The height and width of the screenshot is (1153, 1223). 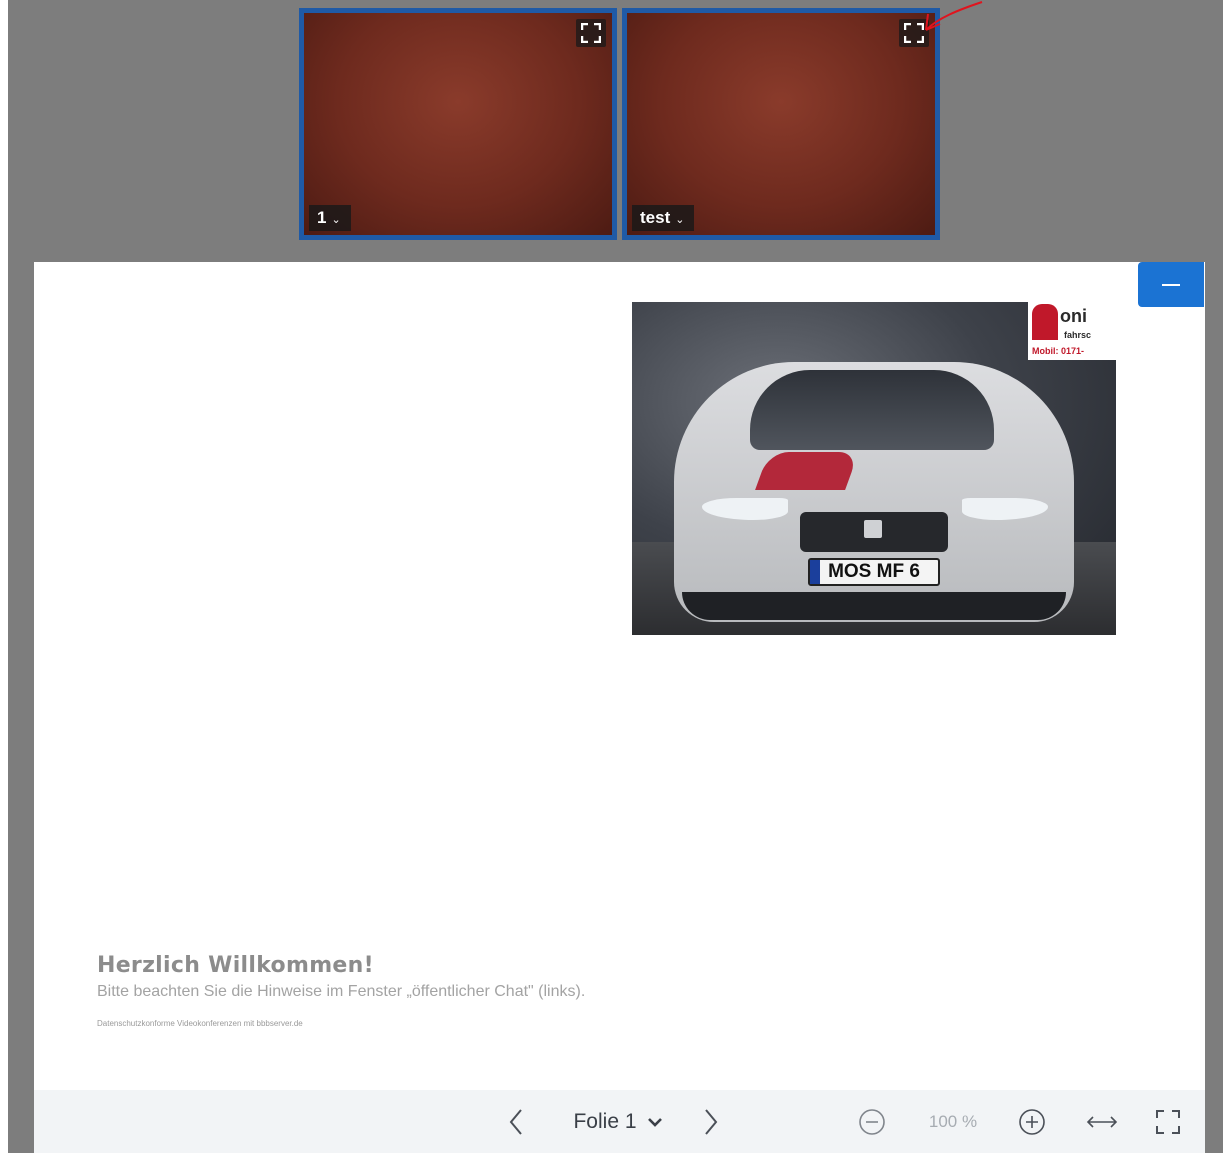 I want to click on video-user-dropdown: 1 ⌄, so click(x=330, y=218).